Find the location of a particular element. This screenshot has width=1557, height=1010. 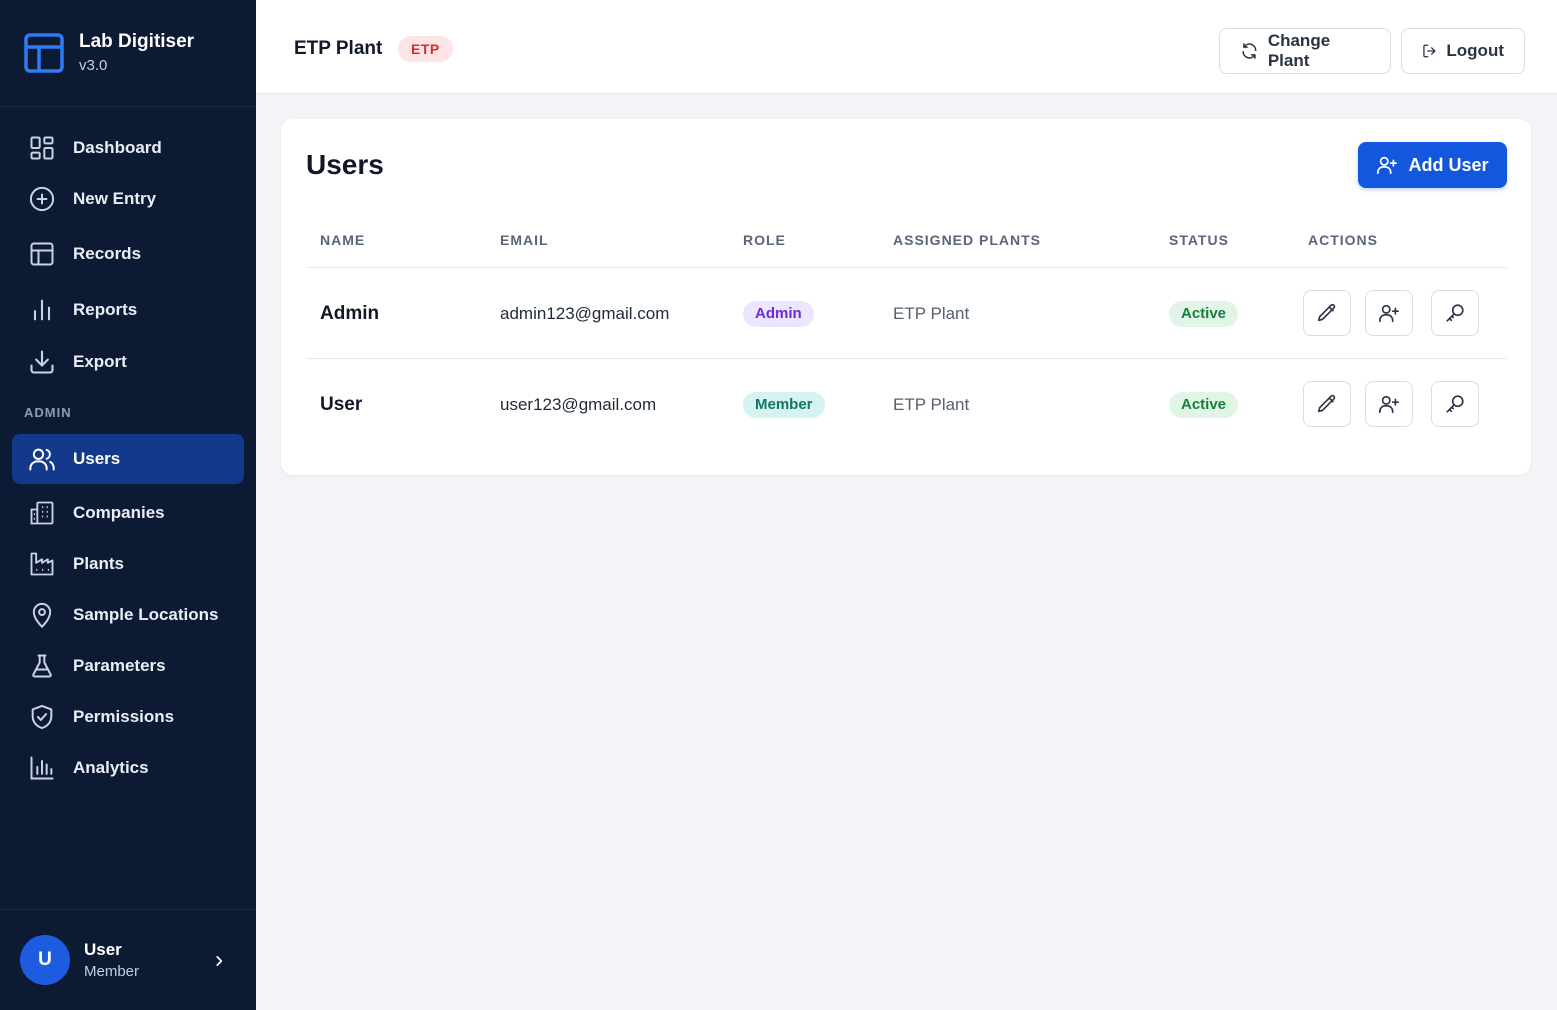

change-plant-label: Change Plant is located at coordinates (1299, 50).